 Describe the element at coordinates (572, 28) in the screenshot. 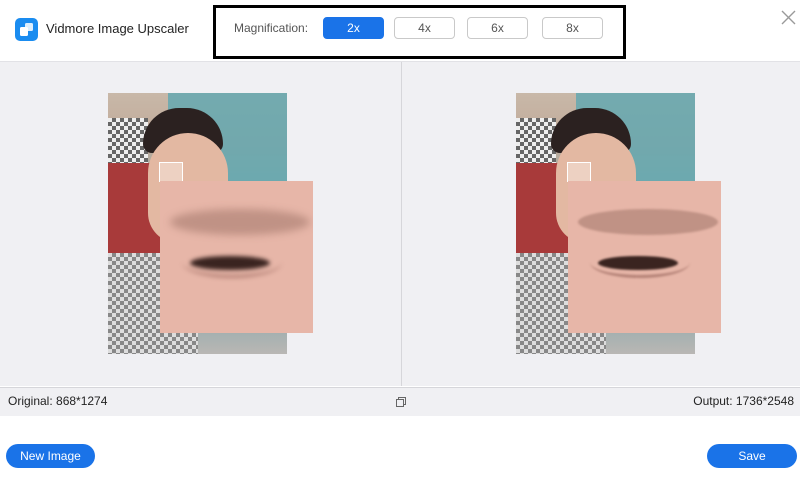

I see `magnification-8x-button: 8x` at that location.